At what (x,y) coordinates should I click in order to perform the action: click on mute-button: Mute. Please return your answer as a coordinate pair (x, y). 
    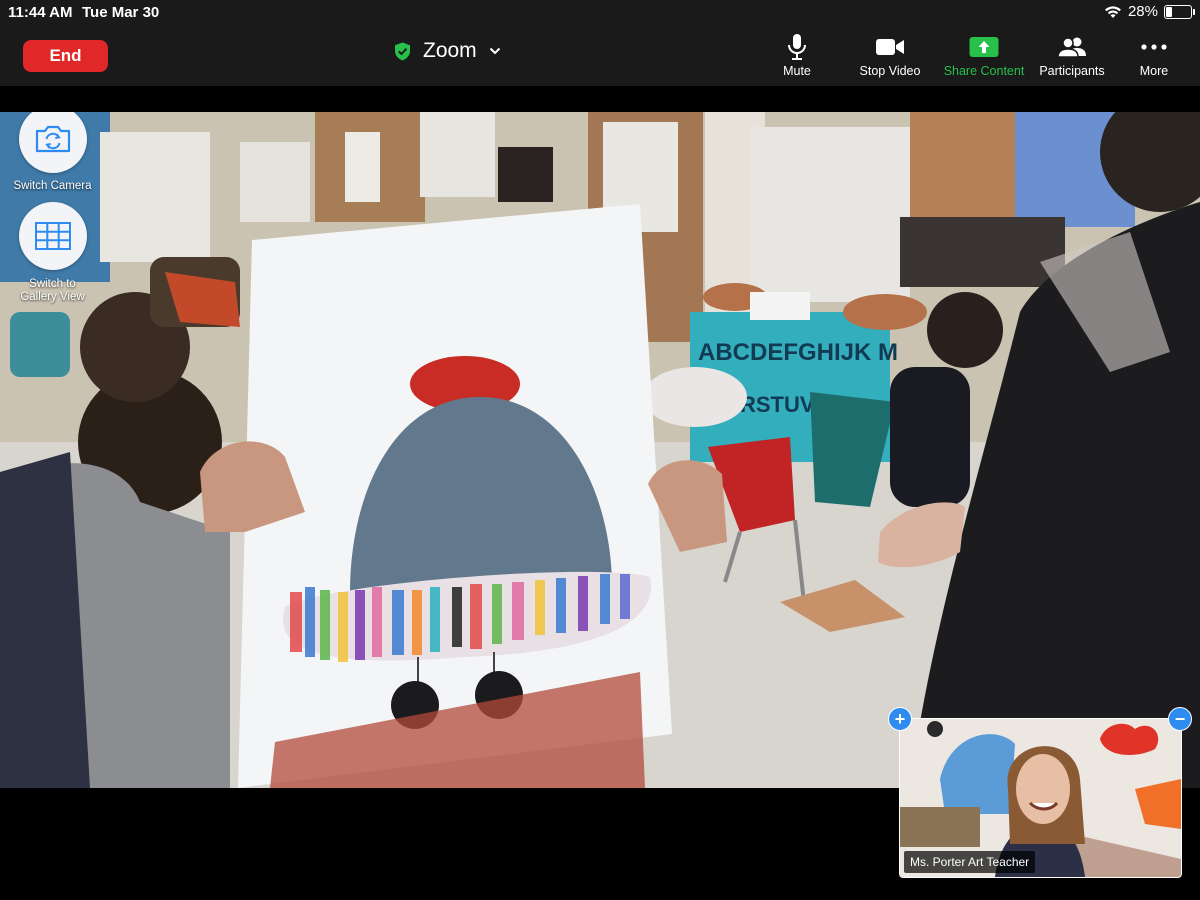
    Looking at the image, I should click on (797, 55).